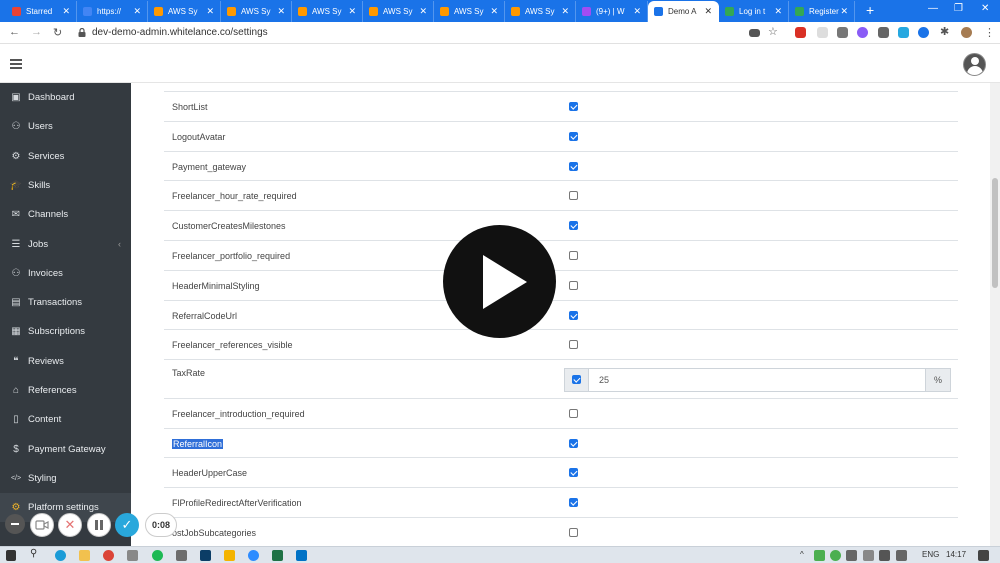 This screenshot has width=1000, height=563. What do you see at coordinates (65, 126) in the screenshot?
I see `sidebar-item-users: ⚇ Users` at bounding box center [65, 126].